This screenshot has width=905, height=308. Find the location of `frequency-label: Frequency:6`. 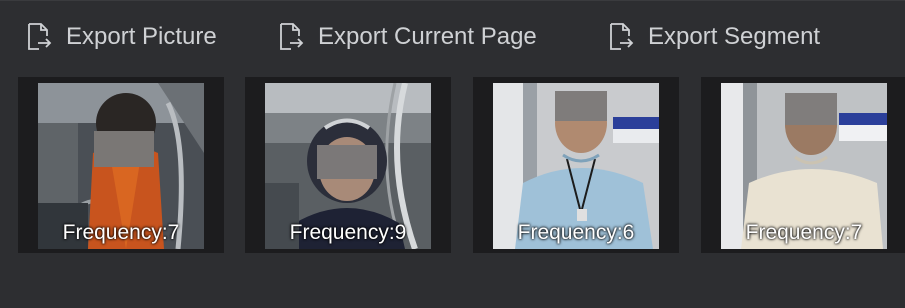

frequency-label: Frequency:6 is located at coordinates (576, 232).